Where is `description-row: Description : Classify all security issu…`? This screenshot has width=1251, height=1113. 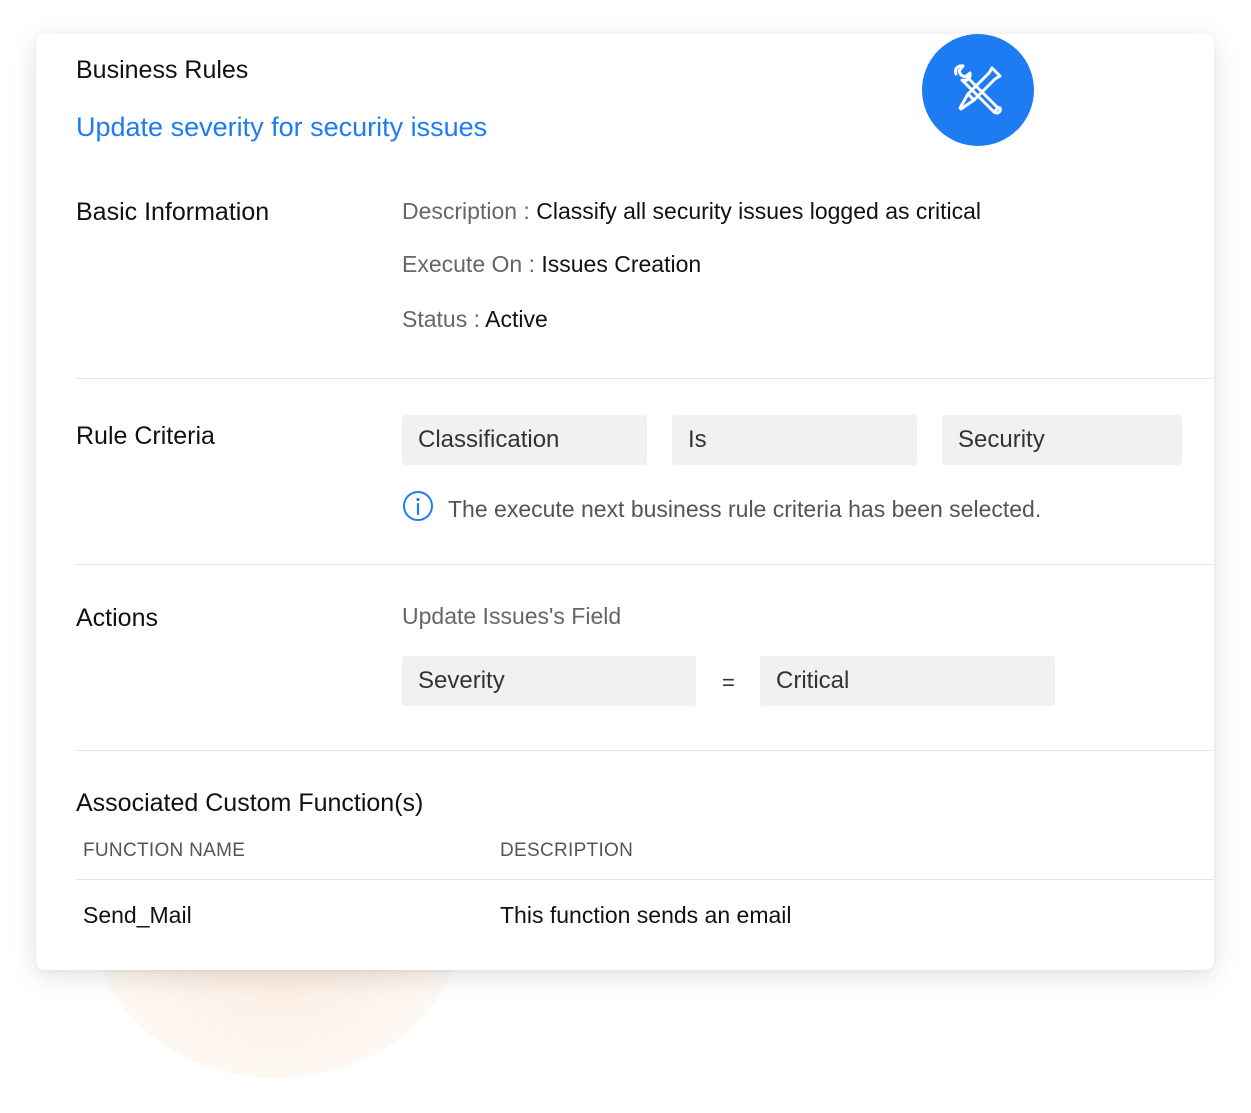 description-row: Description : Classify all security issu… is located at coordinates (691, 211).